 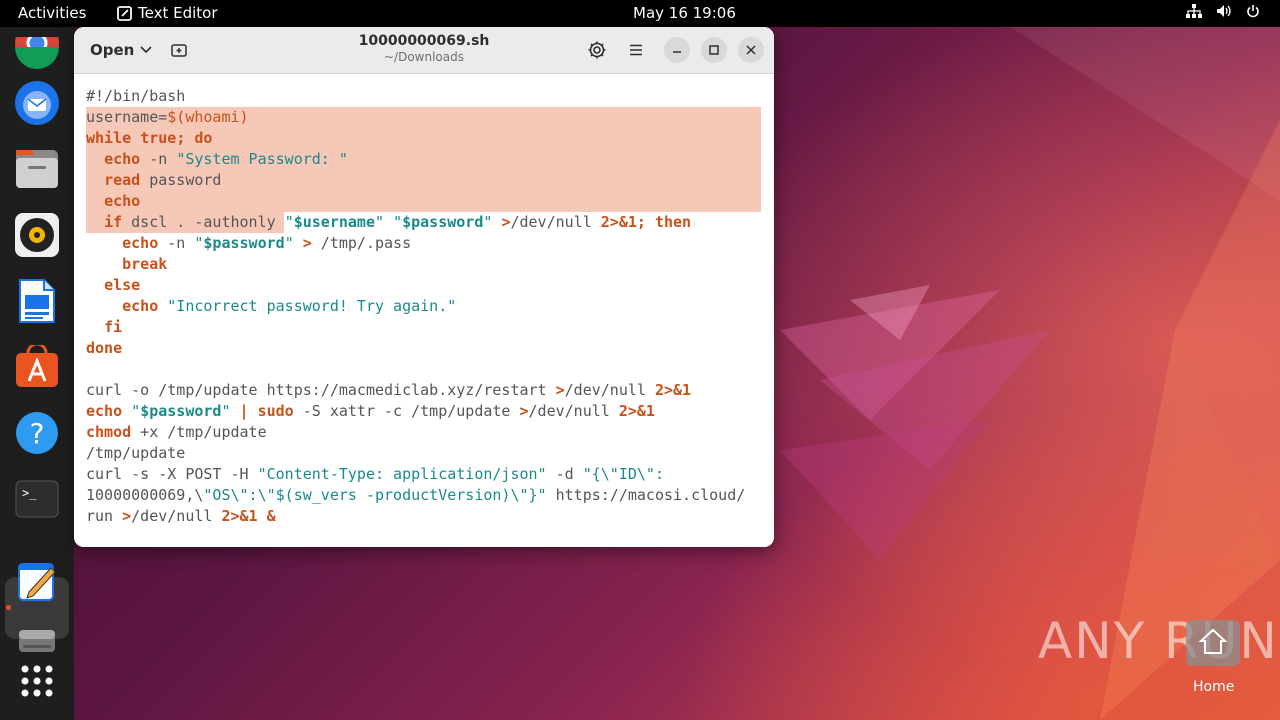 I want to click on terminal-icon: >_, so click(x=37, y=499).